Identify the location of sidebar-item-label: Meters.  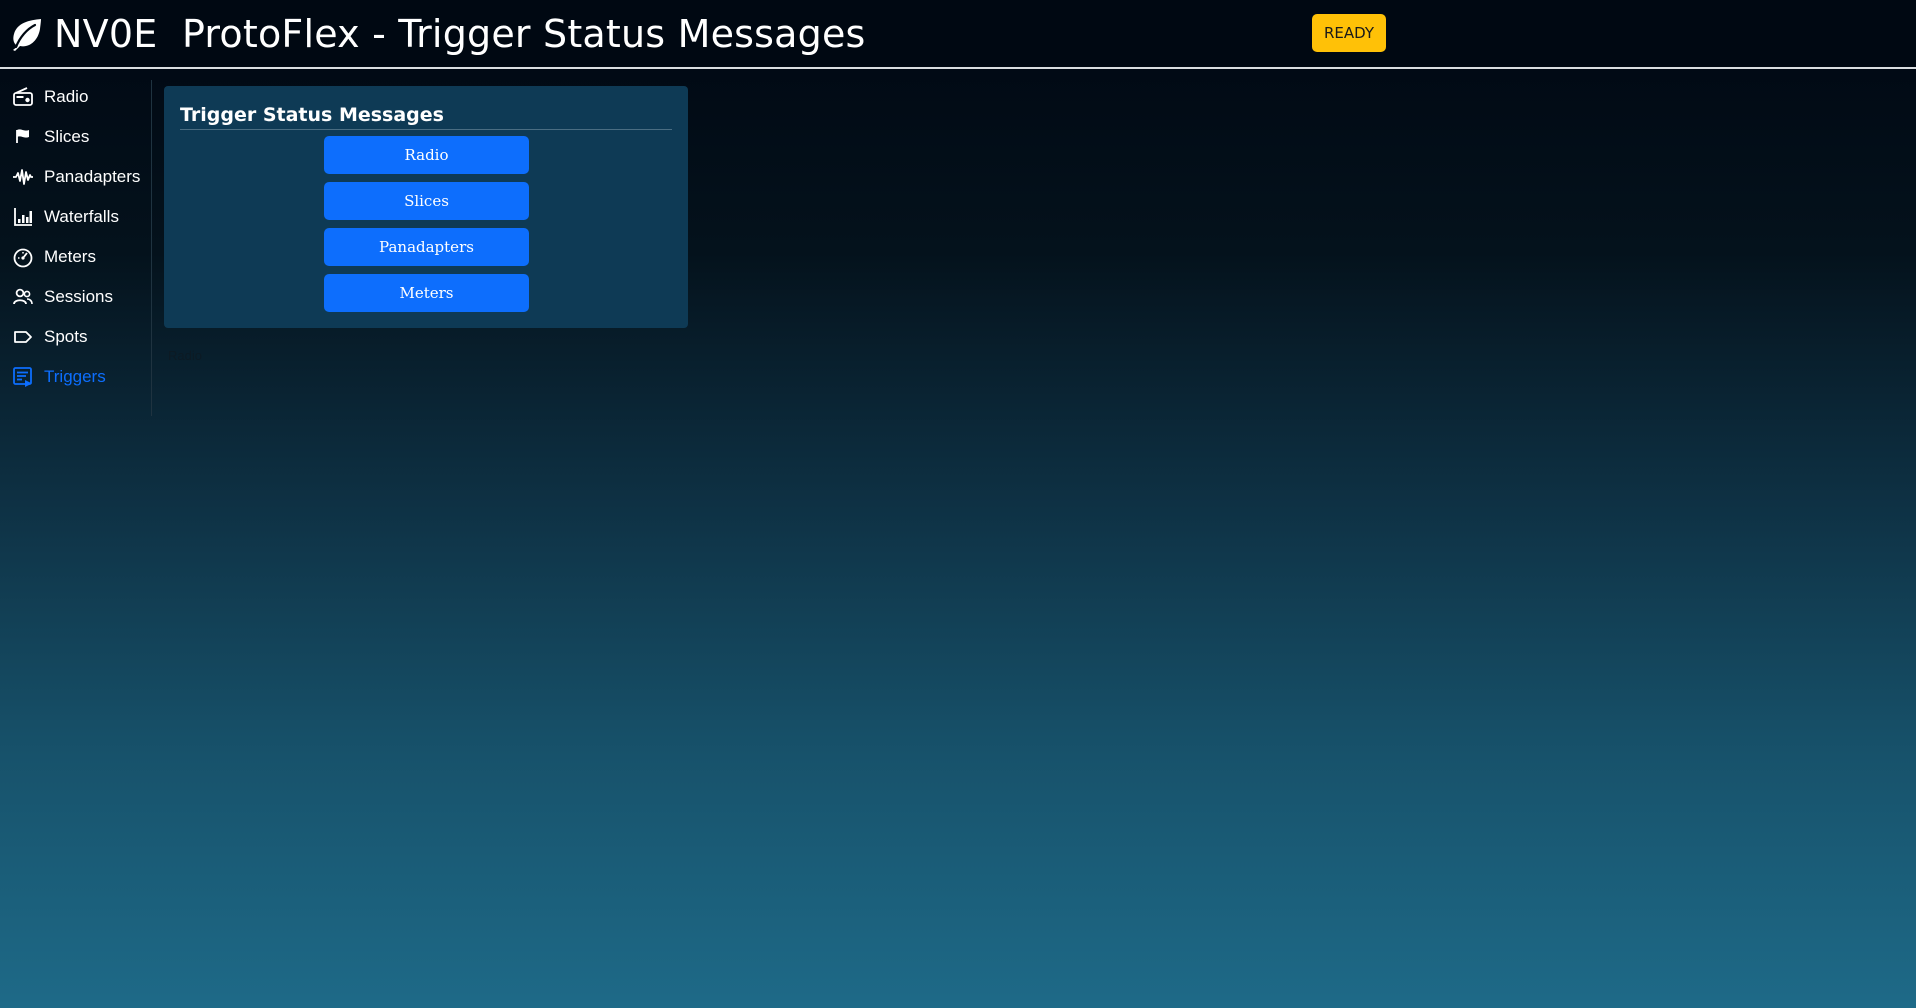
(70, 256).